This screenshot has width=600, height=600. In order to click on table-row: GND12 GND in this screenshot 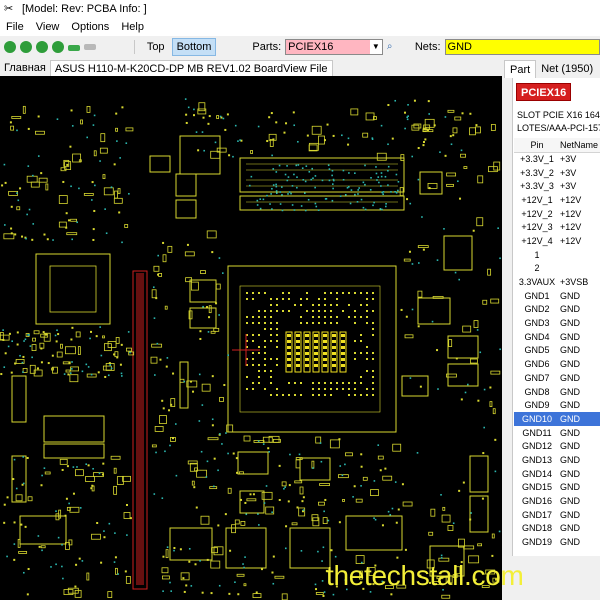, I will do `click(557, 446)`.